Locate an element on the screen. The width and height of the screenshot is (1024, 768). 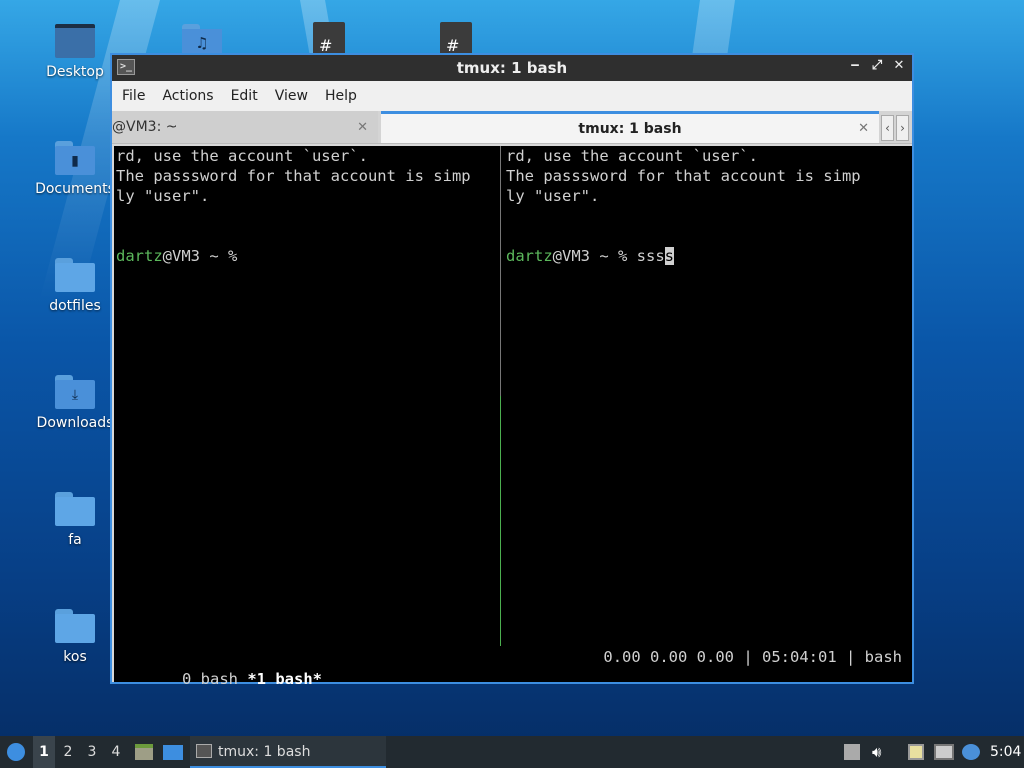
upload-icon is located at coordinates (852, 752).